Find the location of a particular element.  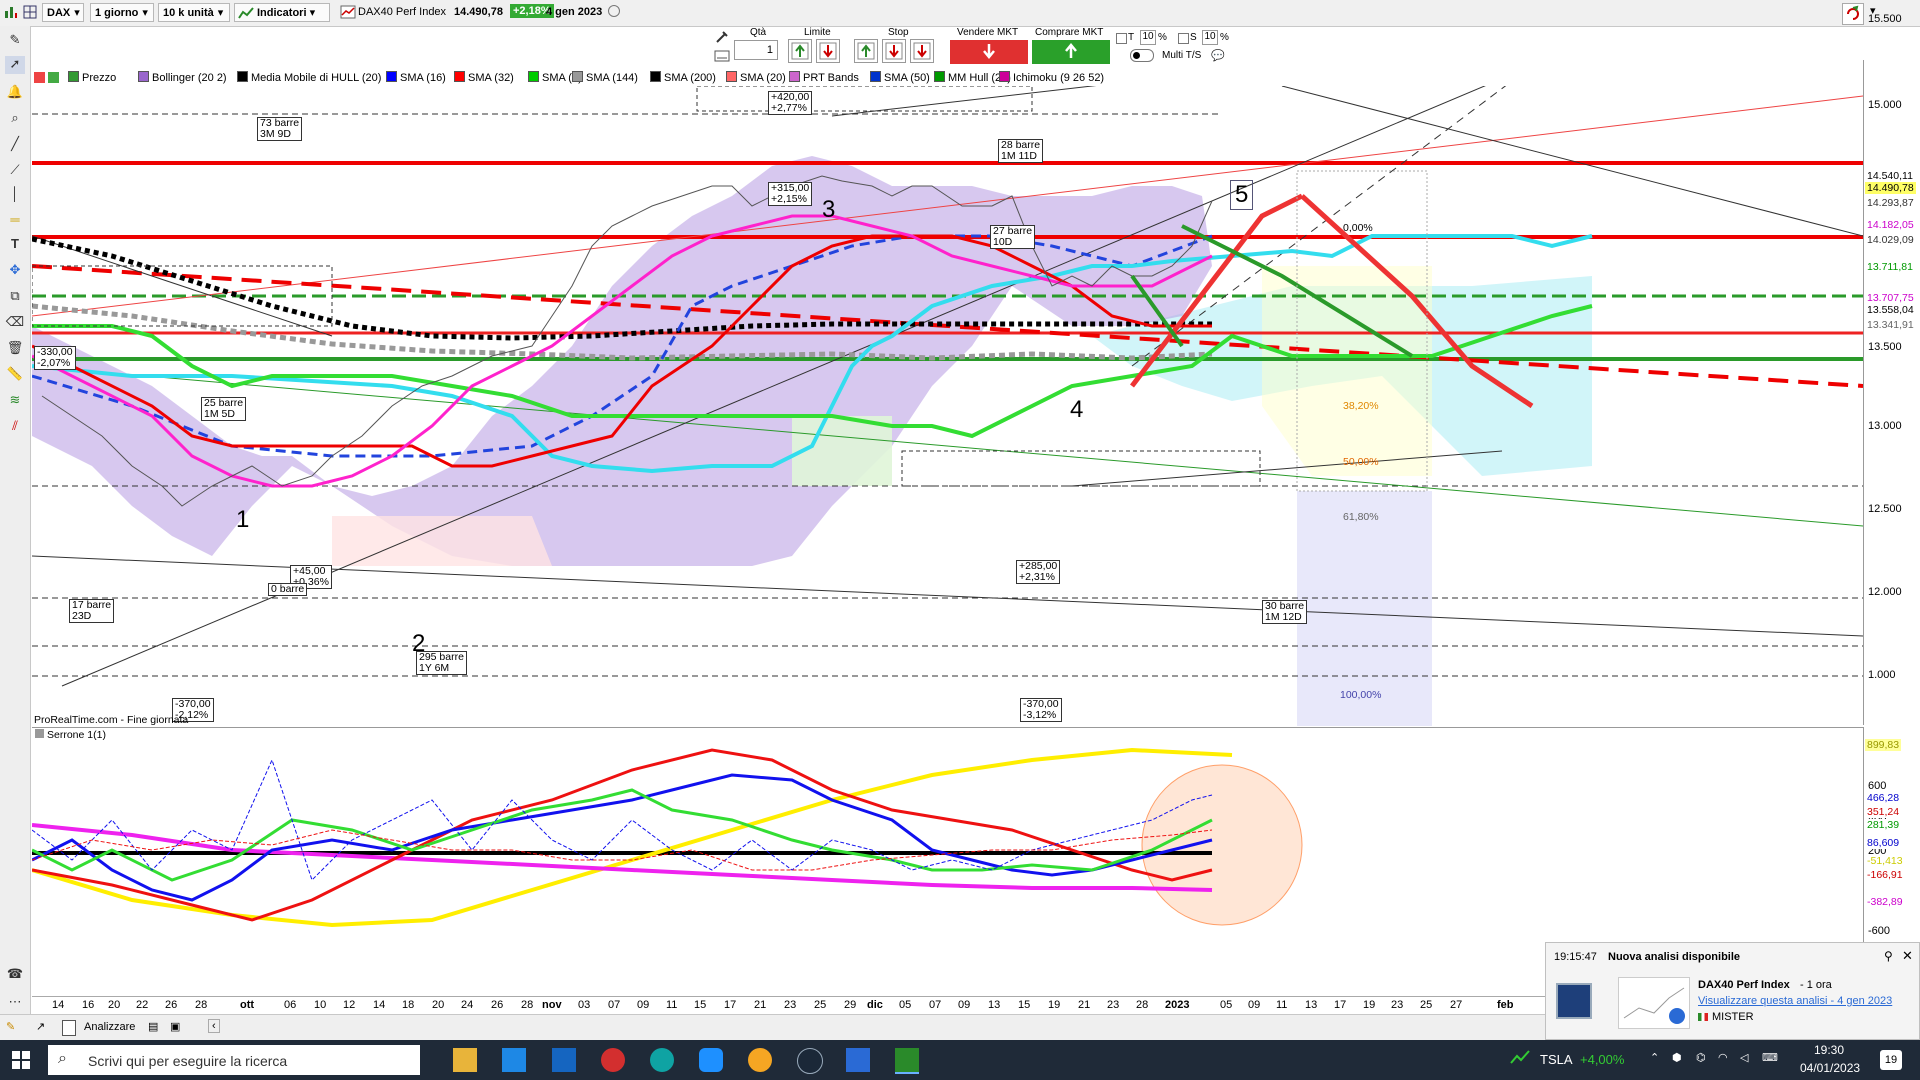

label-315: +315,00 +2,15% is located at coordinates (790, 194).